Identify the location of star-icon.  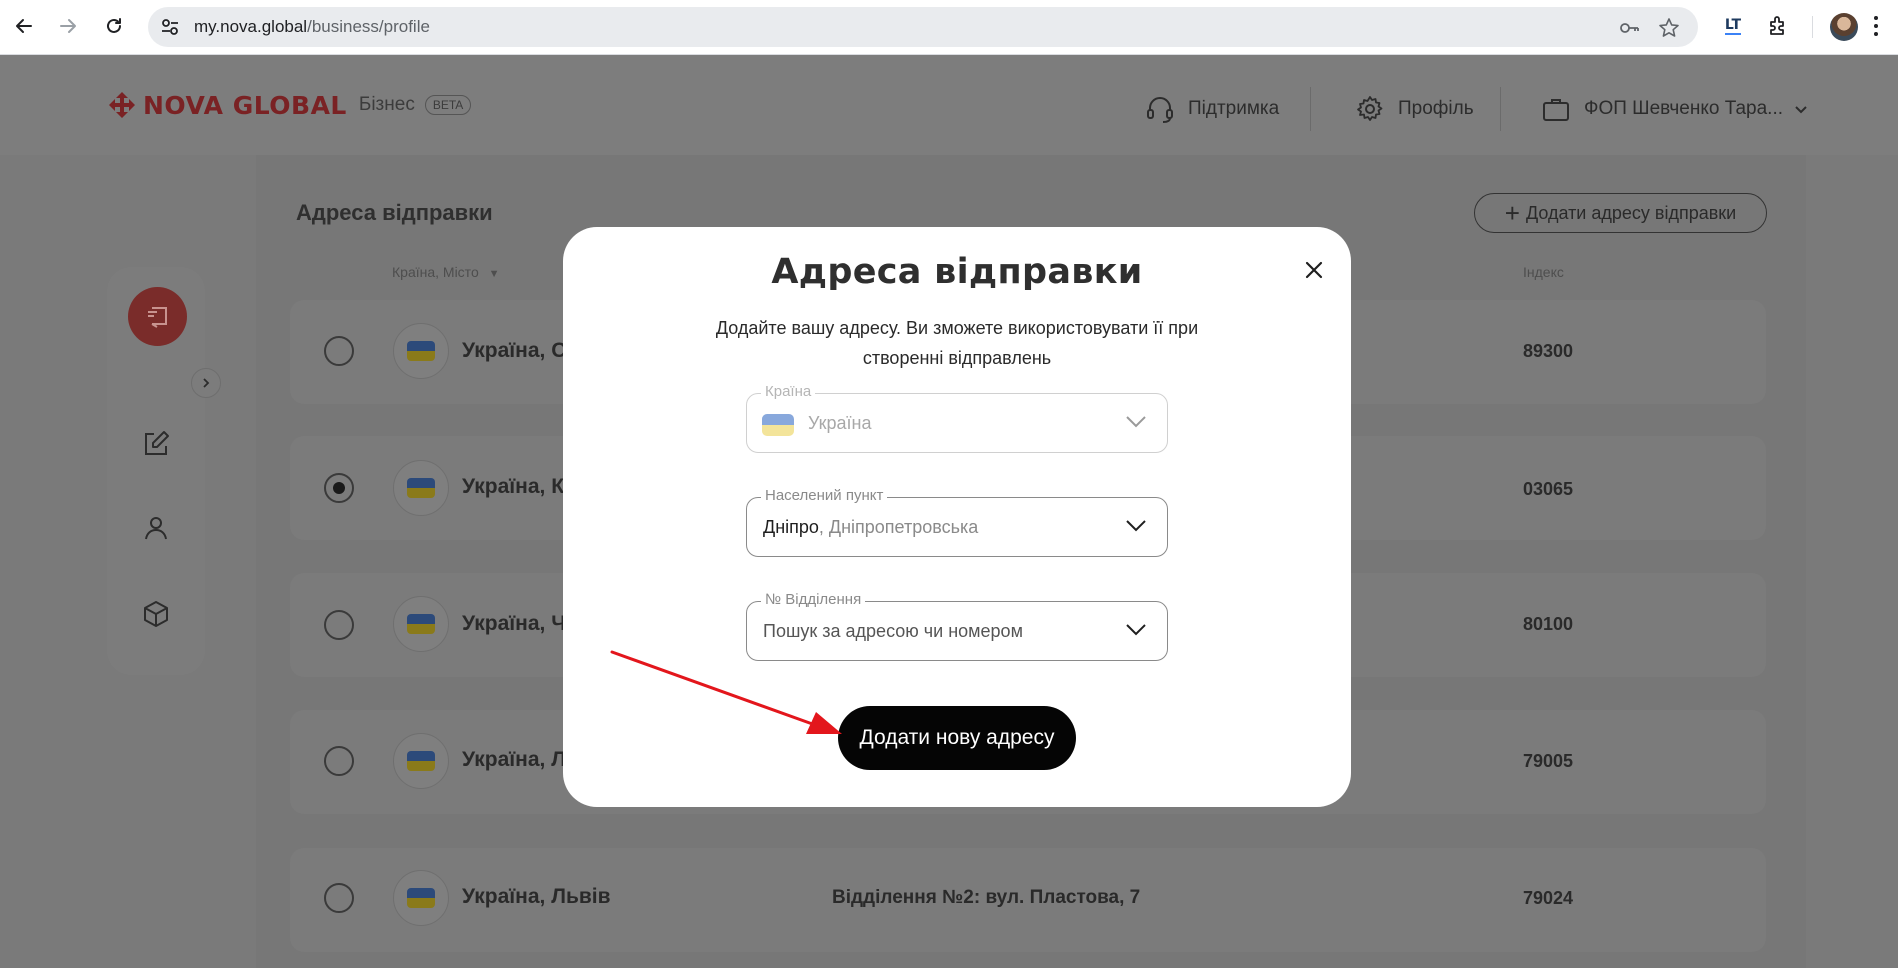
(1669, 28).